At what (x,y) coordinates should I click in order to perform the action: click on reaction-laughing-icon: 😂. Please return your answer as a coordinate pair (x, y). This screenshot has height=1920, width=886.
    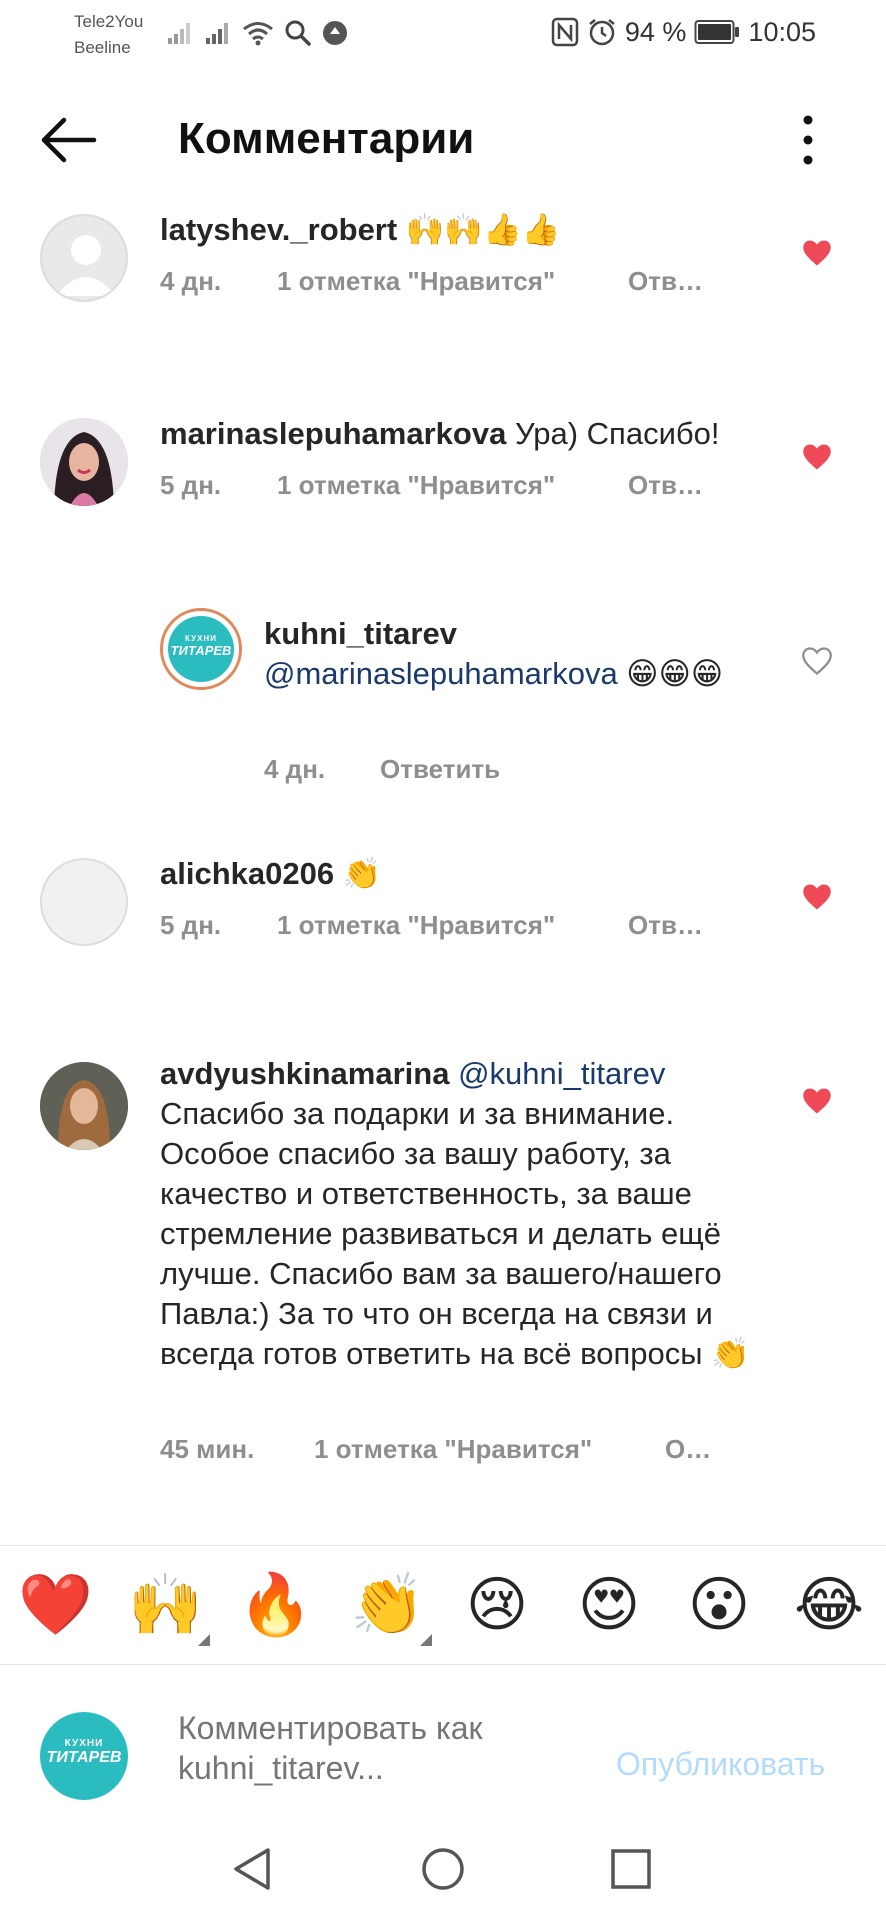
    Looking at the image, I should click on (829, 1605).